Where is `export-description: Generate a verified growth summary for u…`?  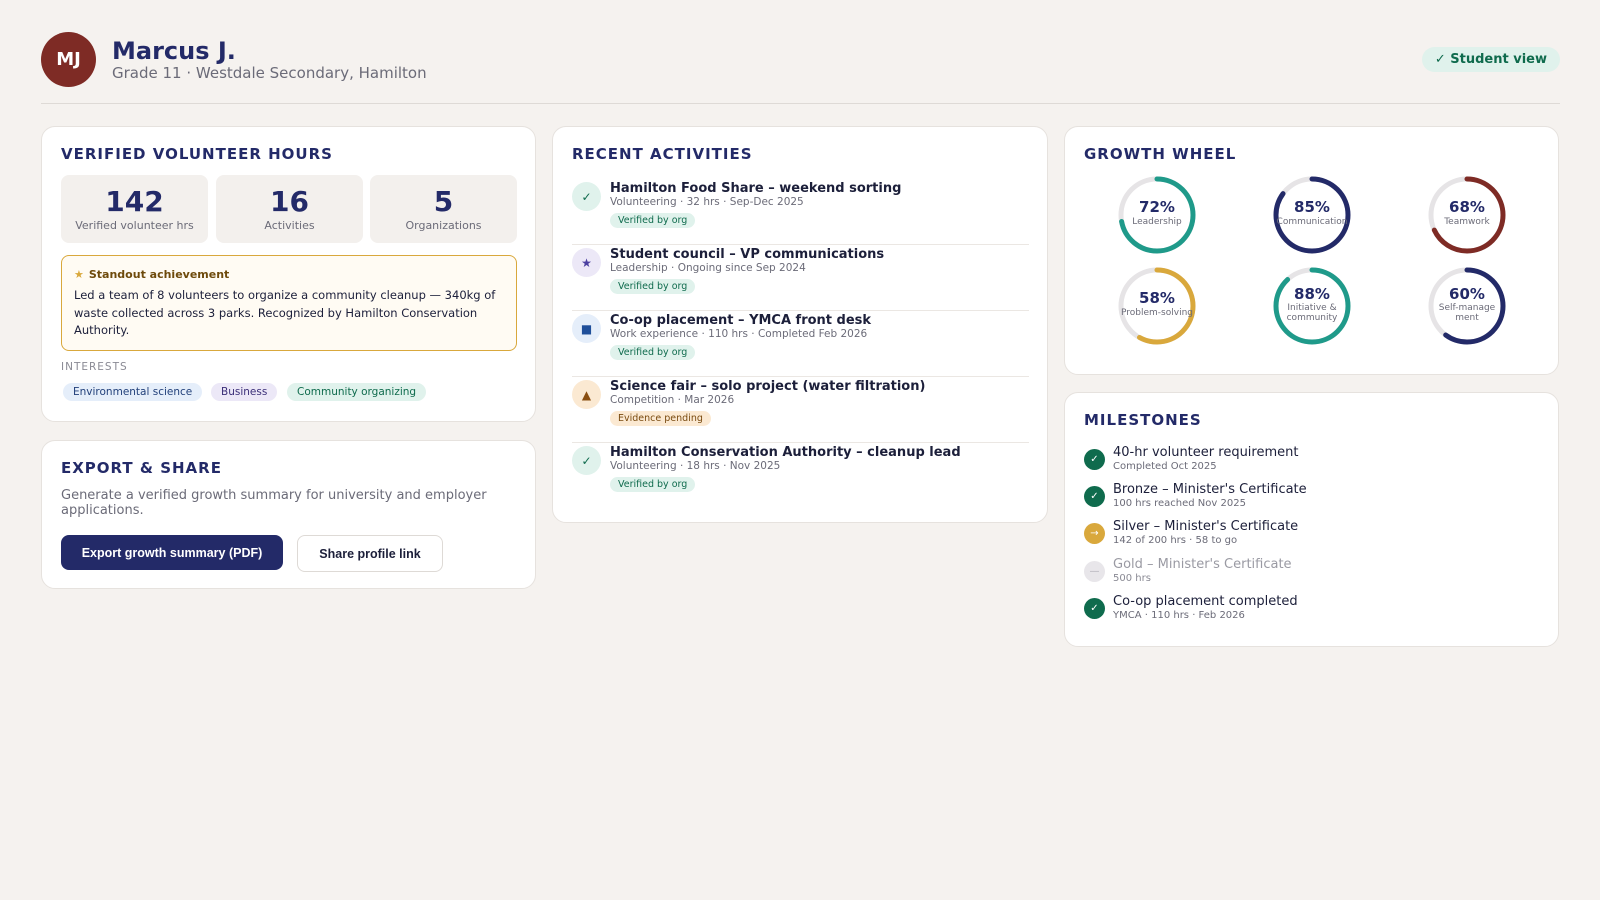 export-description: Generate a verified growth summary for u… is located at coordinates (274, 503).